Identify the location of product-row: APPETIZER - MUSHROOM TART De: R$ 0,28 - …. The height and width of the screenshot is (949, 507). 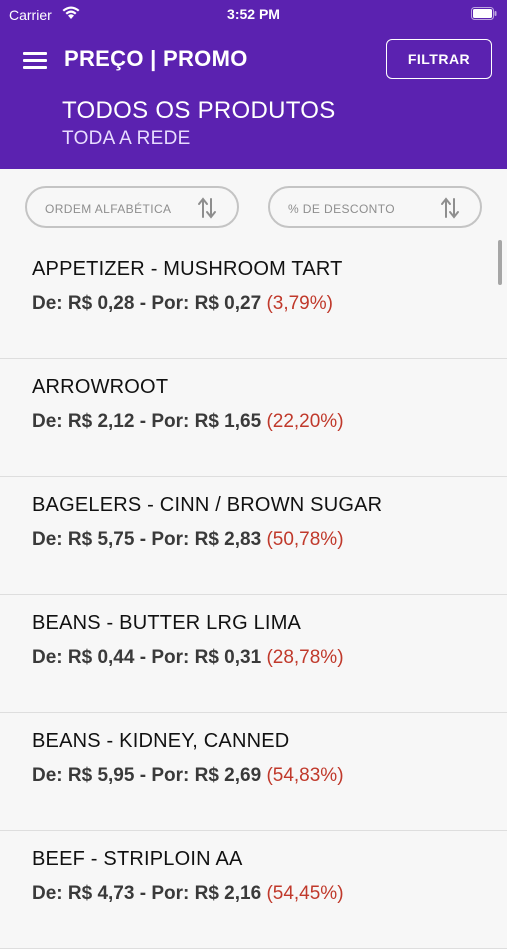
(253, 300).